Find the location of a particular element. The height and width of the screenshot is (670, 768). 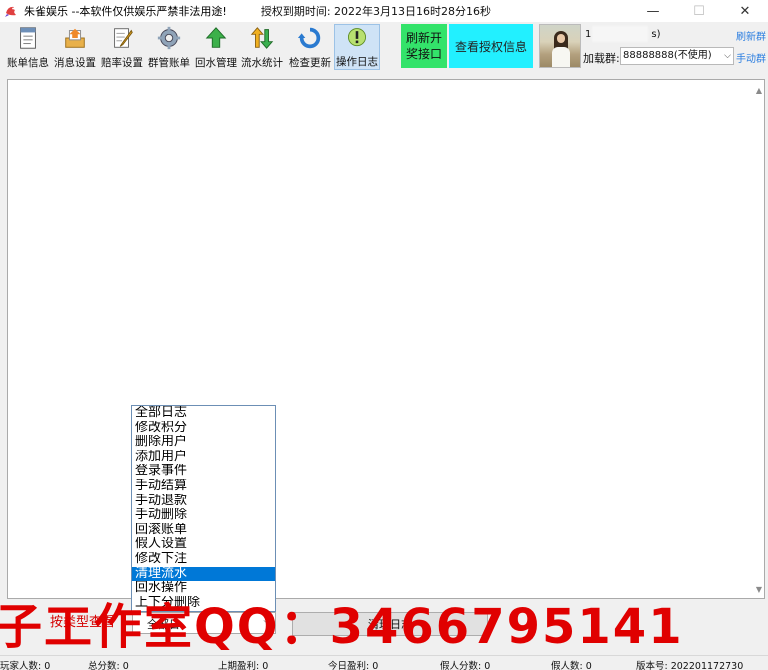

list-item: 删除用户 is located at coordinates (203, 442).